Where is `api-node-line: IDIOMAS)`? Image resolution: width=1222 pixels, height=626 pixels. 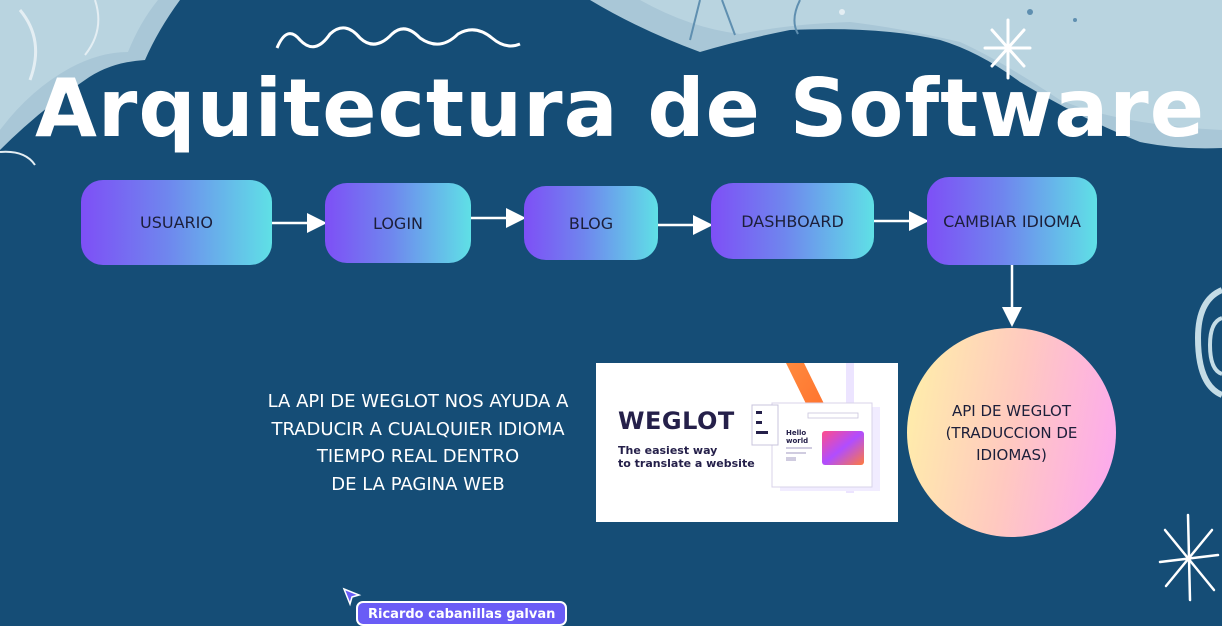 api-node-line: IDIOMAS) is located at coordinates (1011, 454).